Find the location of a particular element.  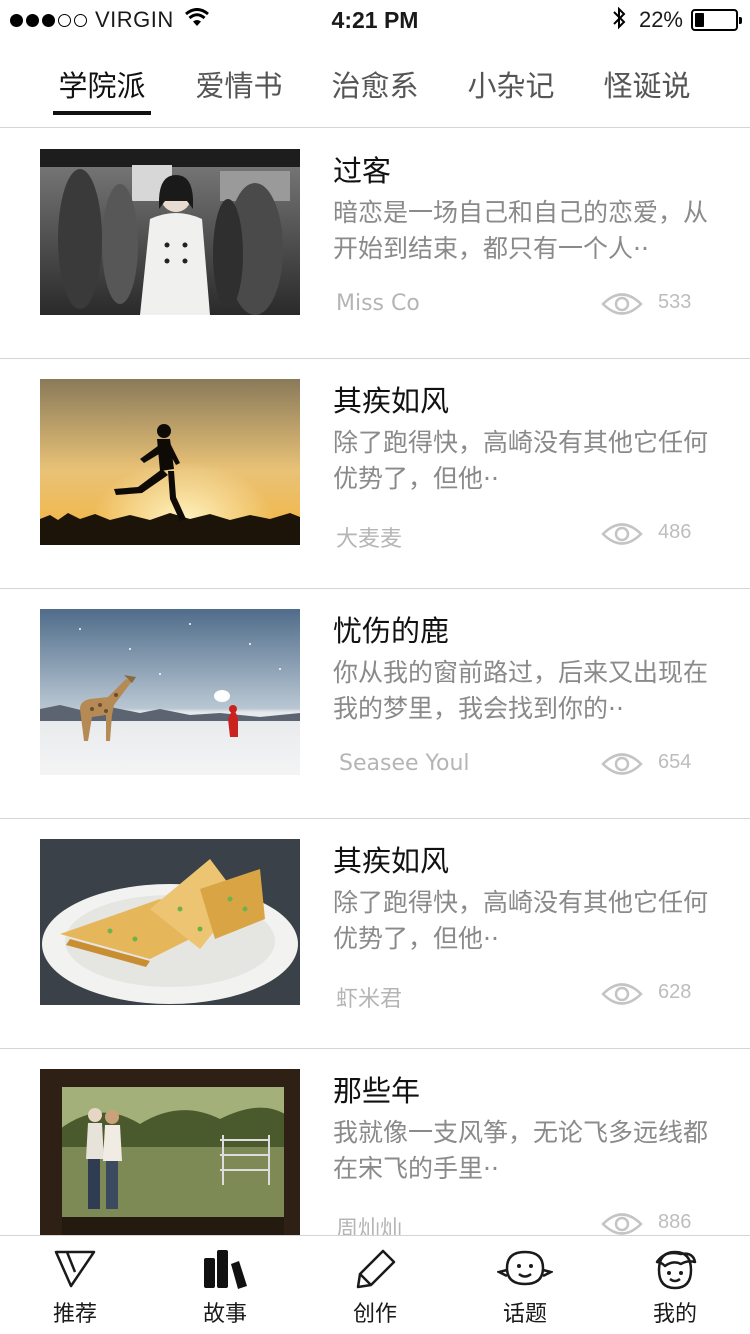

recommend-icon is located at coordinates (75, 1271).